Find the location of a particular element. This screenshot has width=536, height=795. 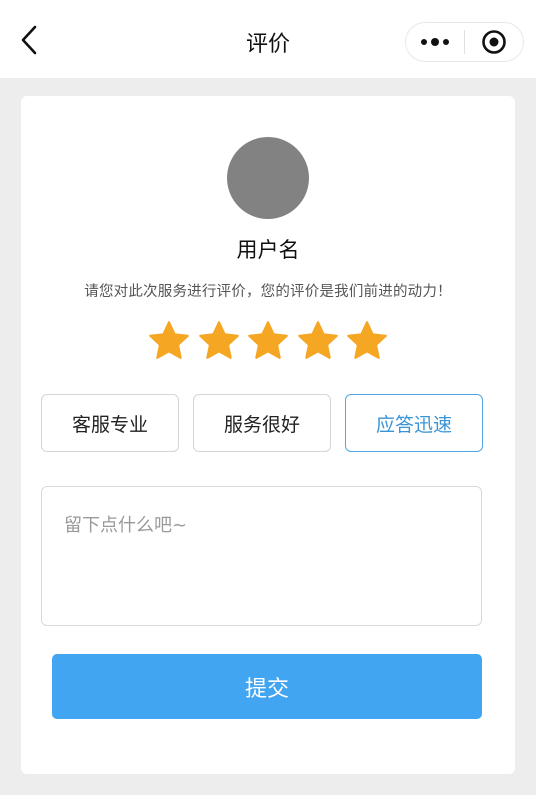

back-button is located at coordinates (29, 40).